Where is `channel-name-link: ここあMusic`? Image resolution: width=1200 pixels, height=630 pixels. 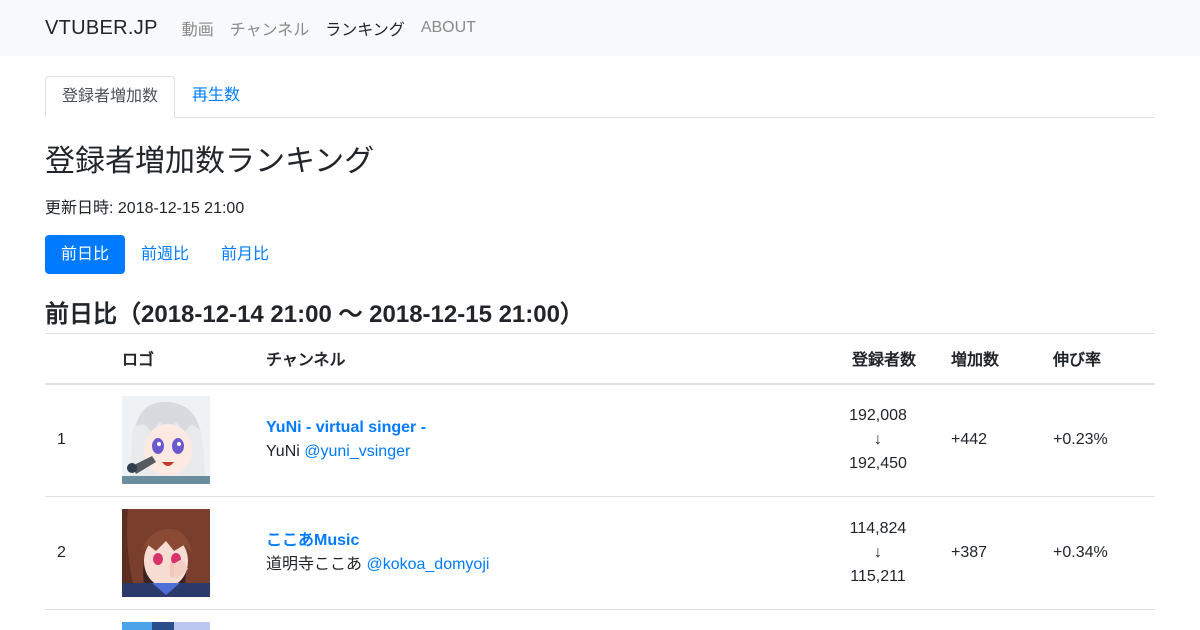 channel-name-link: ここあMusic is located at coordinates (541, 541).